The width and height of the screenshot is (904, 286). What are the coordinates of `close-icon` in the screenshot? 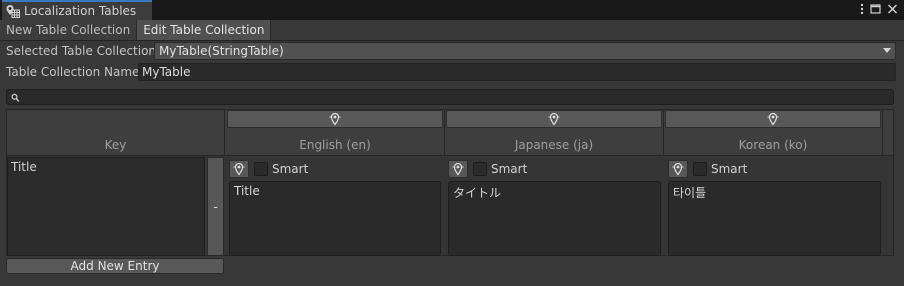 It's located at (892, 9).